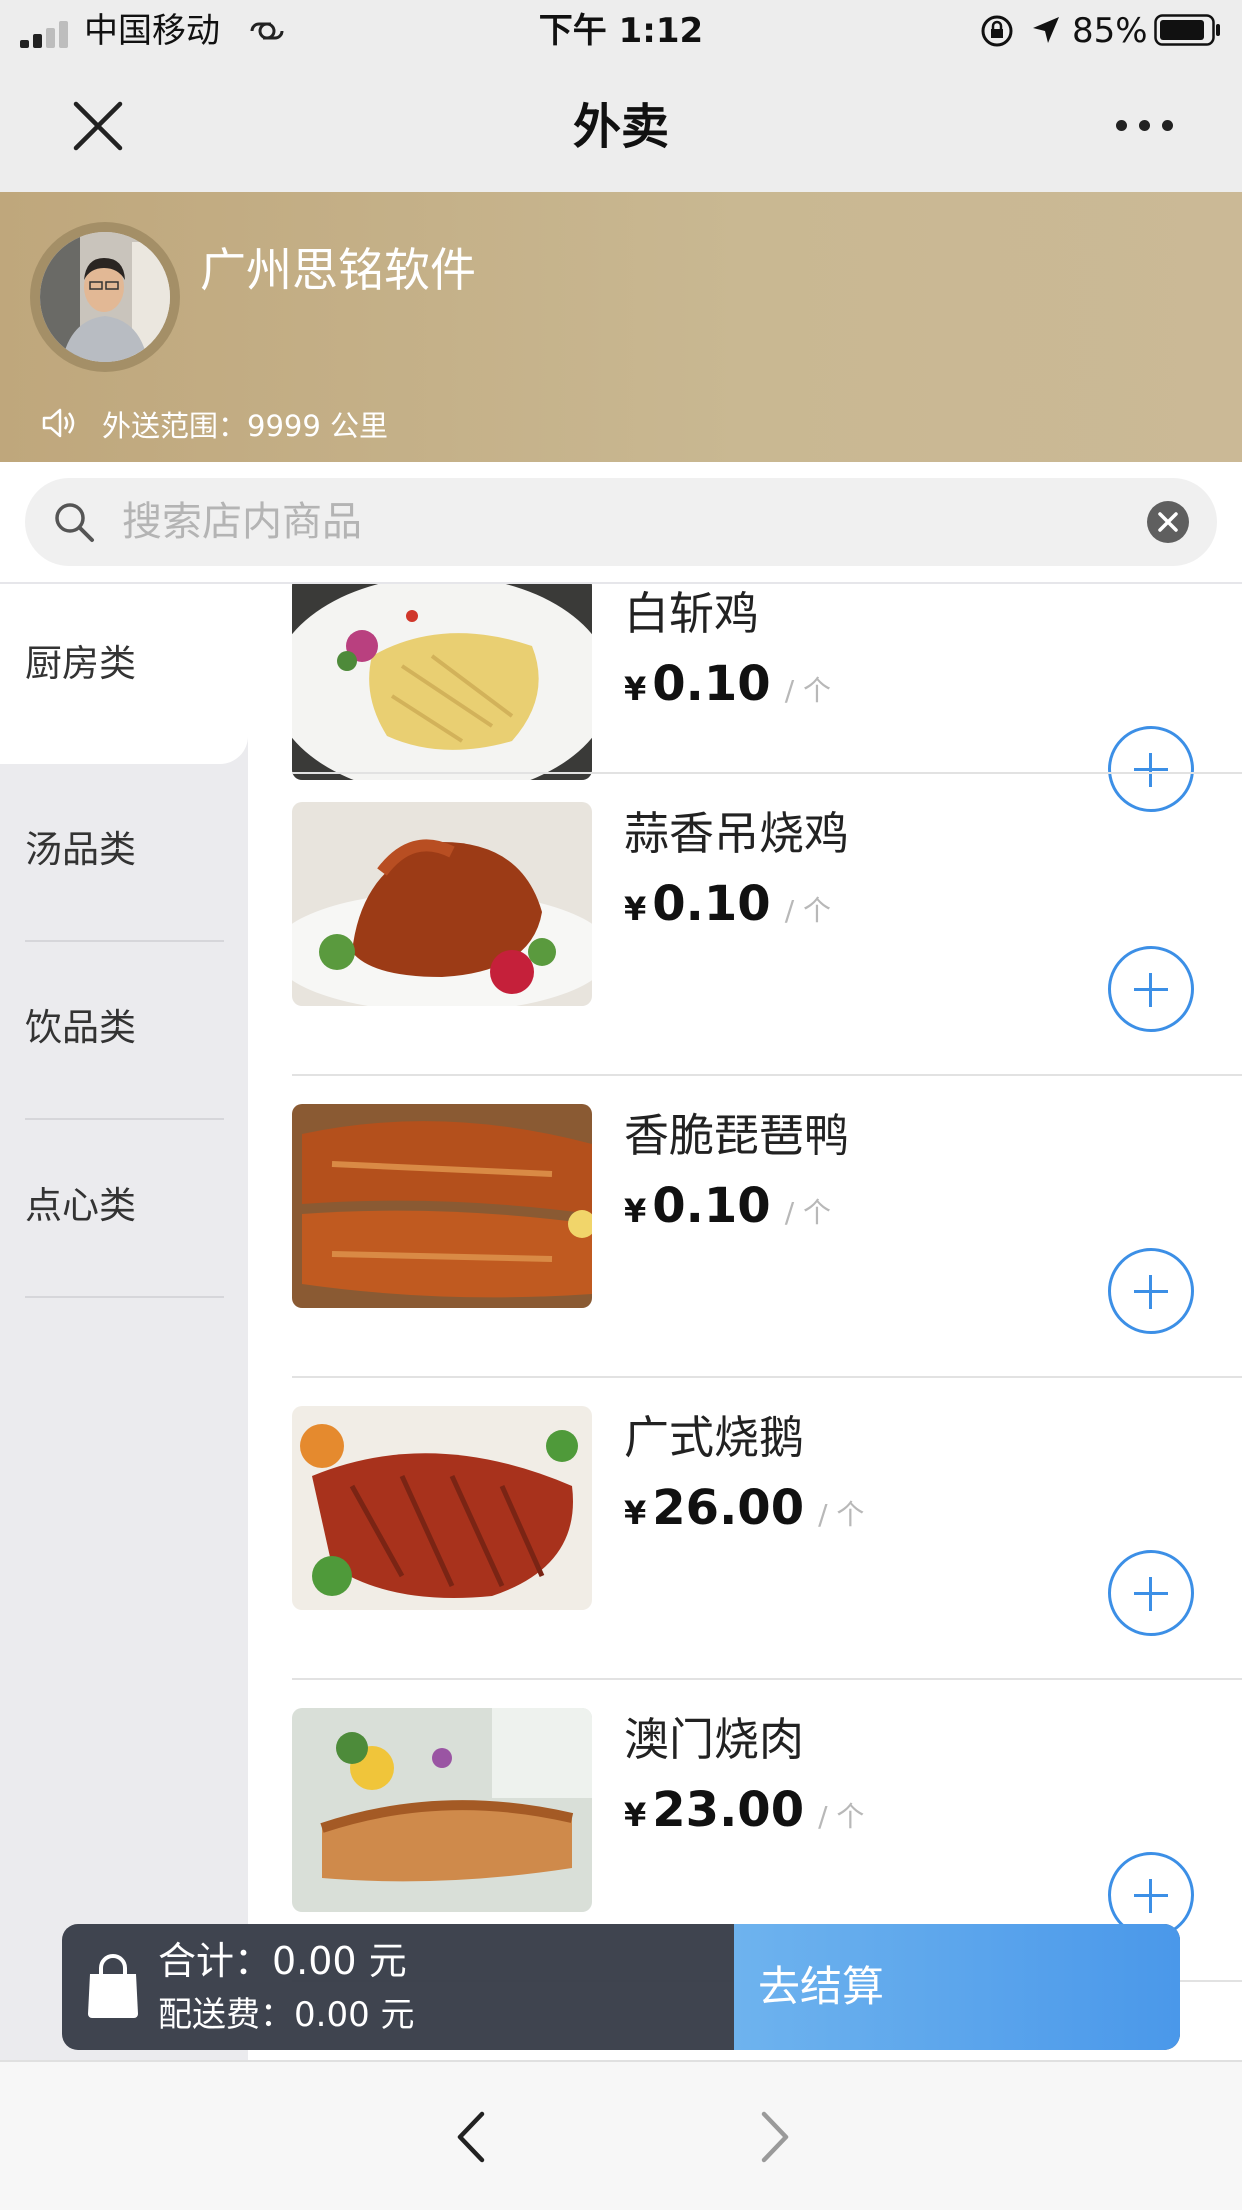 The height and width of the screenshot is (2210, 1242). What do you see at coordinates (58, 423) in the screenshot?
I see `speaker-icon` at bounding box center [58, 423].